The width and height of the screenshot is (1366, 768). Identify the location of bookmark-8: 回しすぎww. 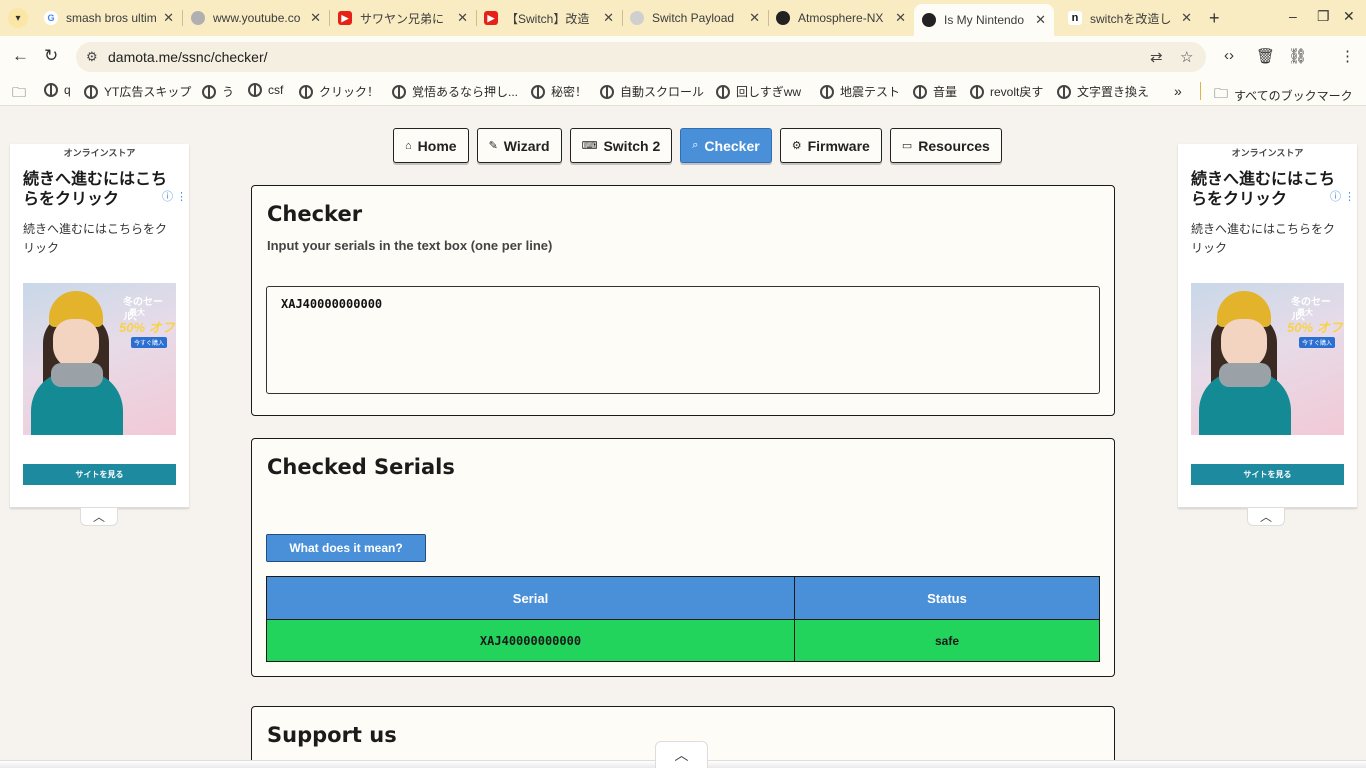
(758, 91).